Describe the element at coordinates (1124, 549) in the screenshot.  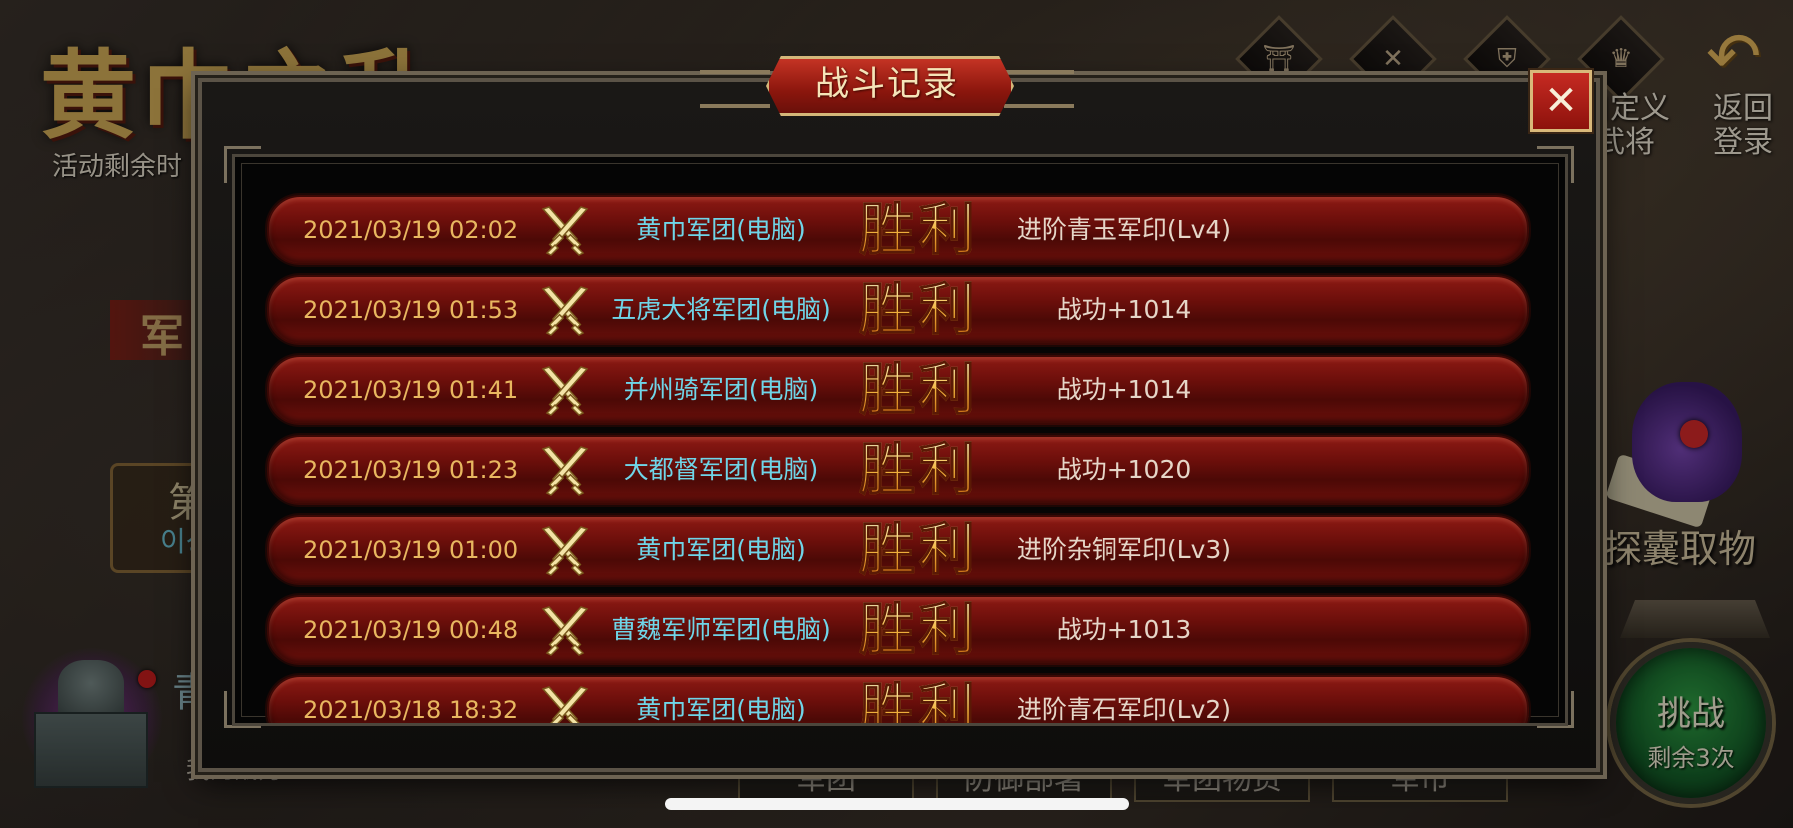
I see `record-reward: 进阶杂铜军印(Lv3)` at that location.